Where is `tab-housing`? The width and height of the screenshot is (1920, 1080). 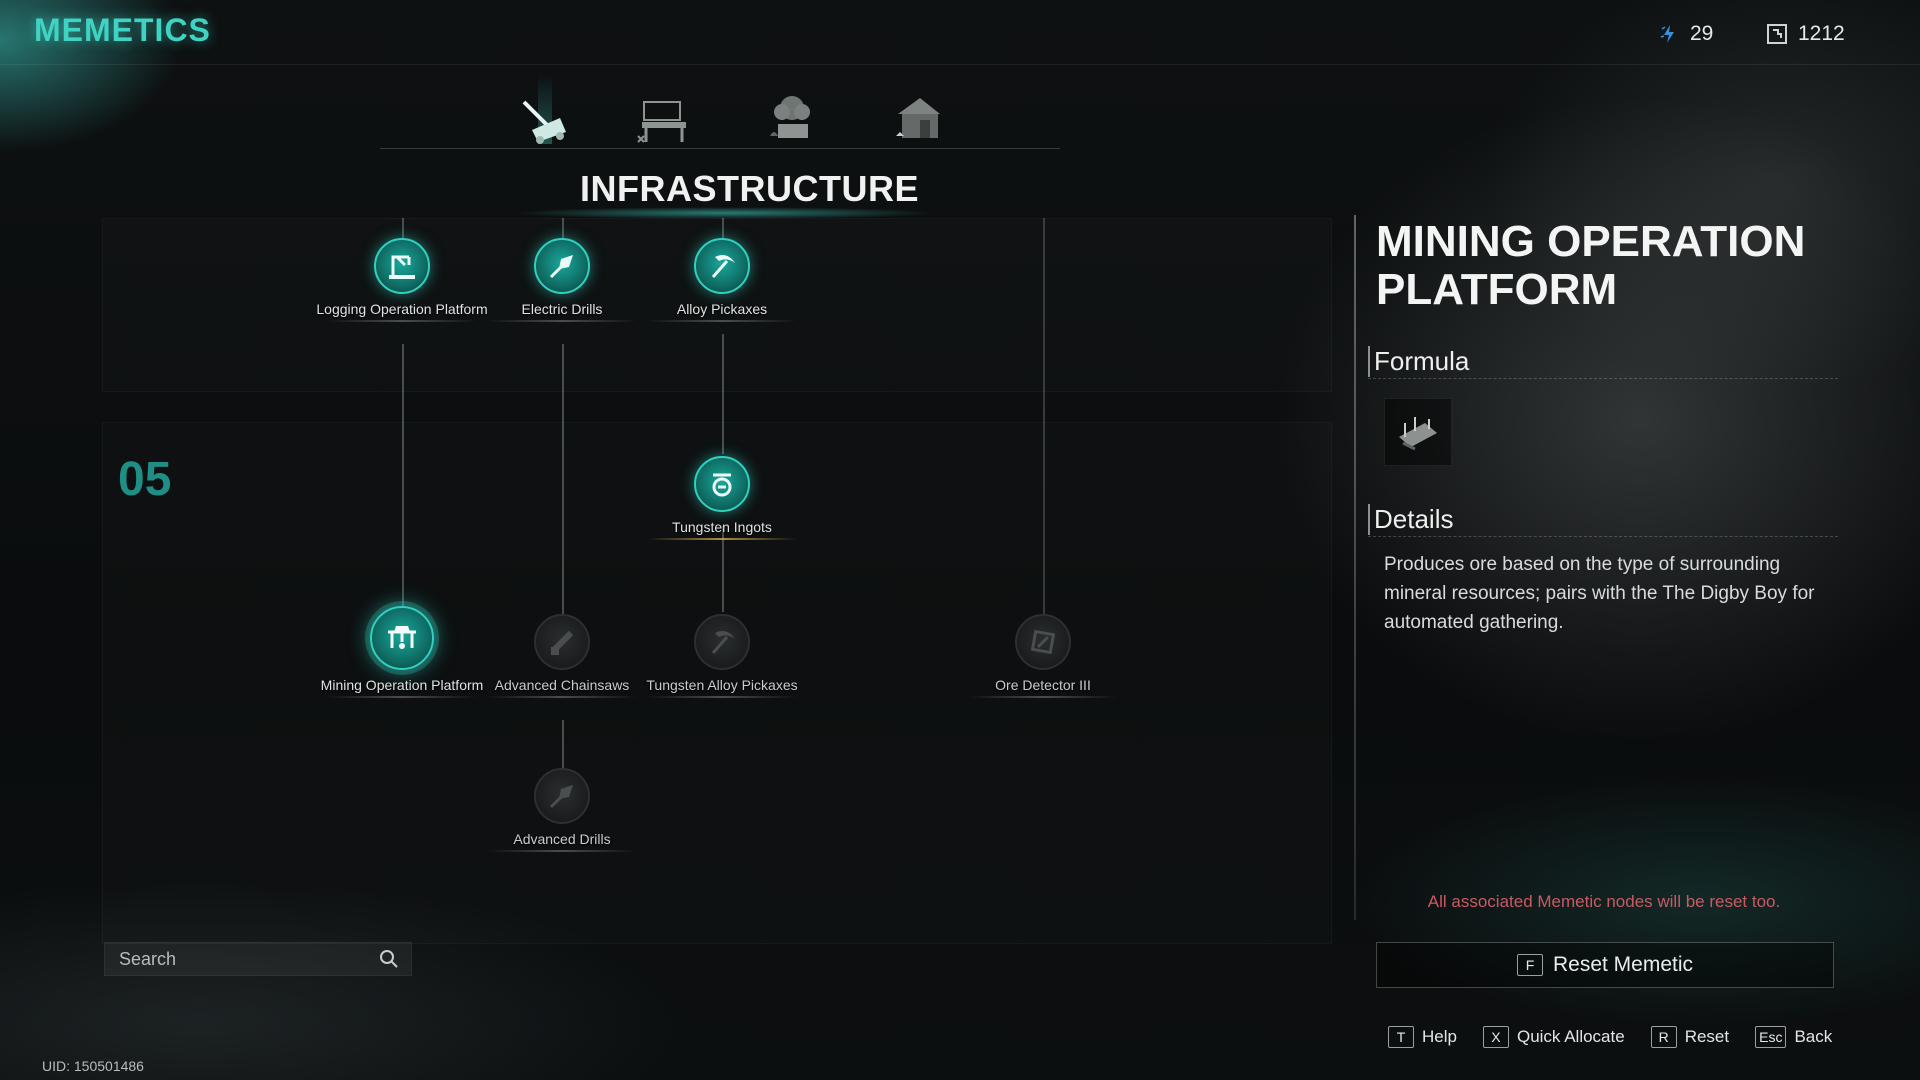
tab-housing is located at coordinates (919, 120).